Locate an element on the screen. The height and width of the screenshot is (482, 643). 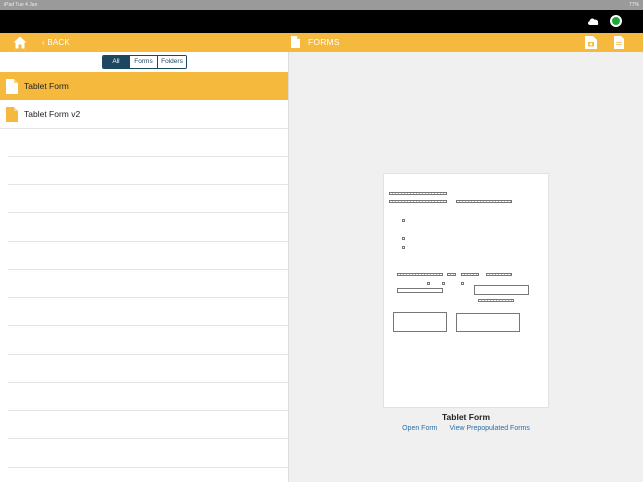
preview-actions: Open Form View Prepopulated Forms is located at coordinates (466, 428).